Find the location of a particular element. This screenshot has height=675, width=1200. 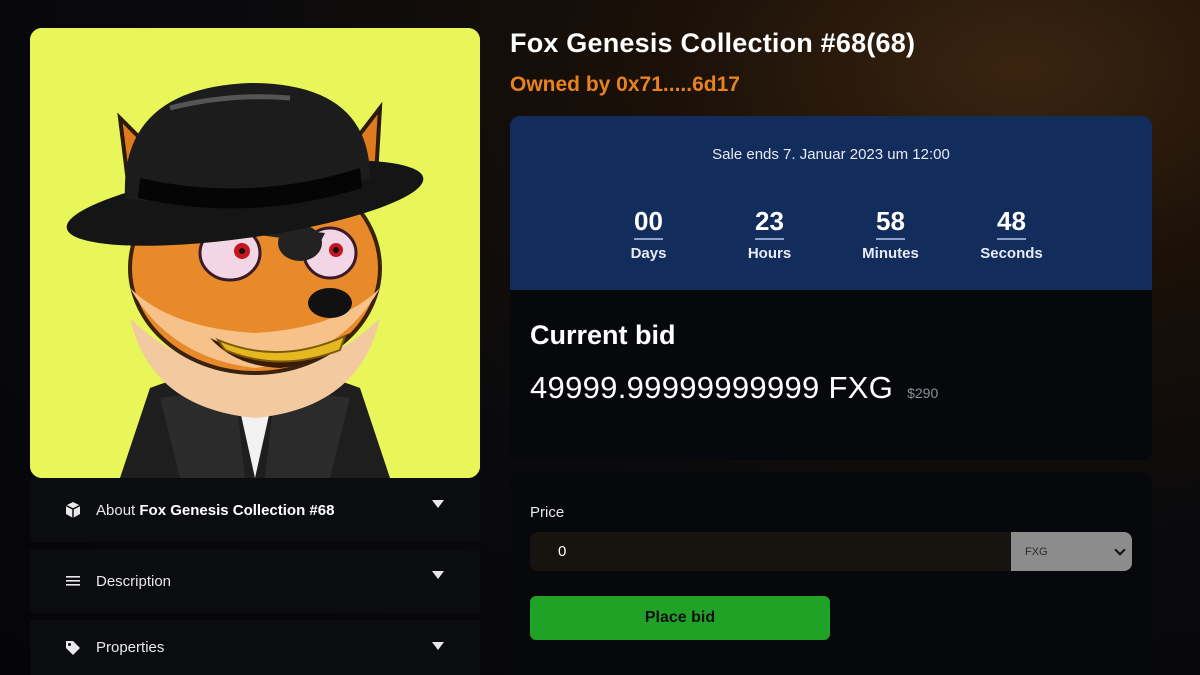

price-label: Price is located at coordinates (547, 512).